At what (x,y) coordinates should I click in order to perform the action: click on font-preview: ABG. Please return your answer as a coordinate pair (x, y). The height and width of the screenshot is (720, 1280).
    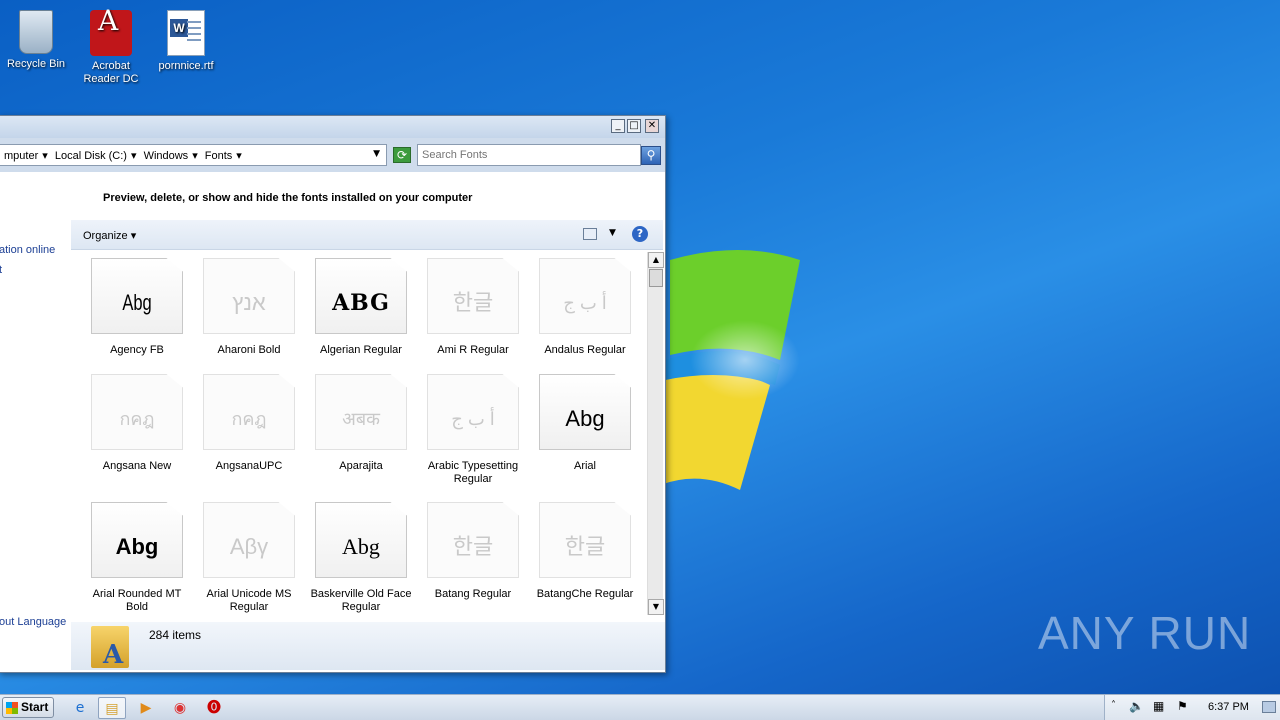
    Looking at the image, I should click on (361, 296).